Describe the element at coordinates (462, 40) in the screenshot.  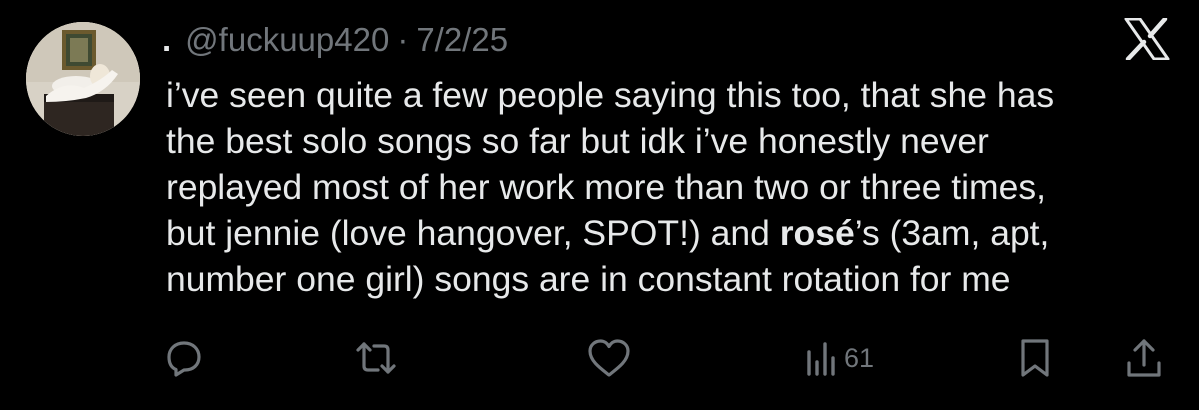
I see `tweet-date: 7/2/25` at that location.